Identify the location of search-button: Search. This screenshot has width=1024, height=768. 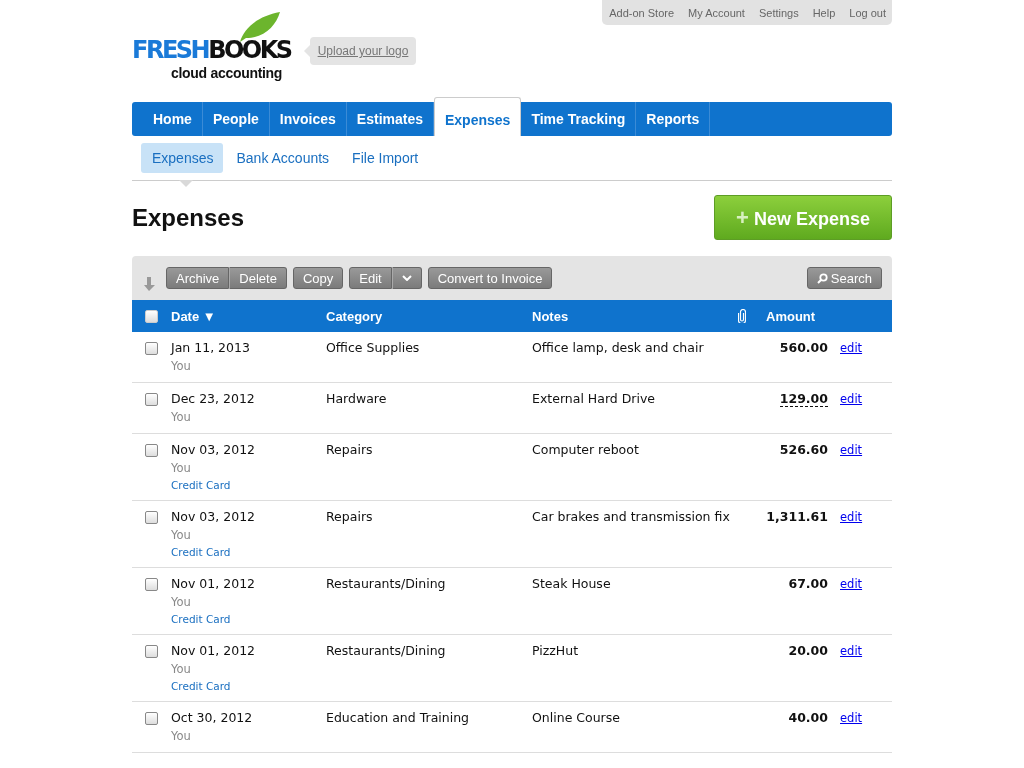
(844, 278).